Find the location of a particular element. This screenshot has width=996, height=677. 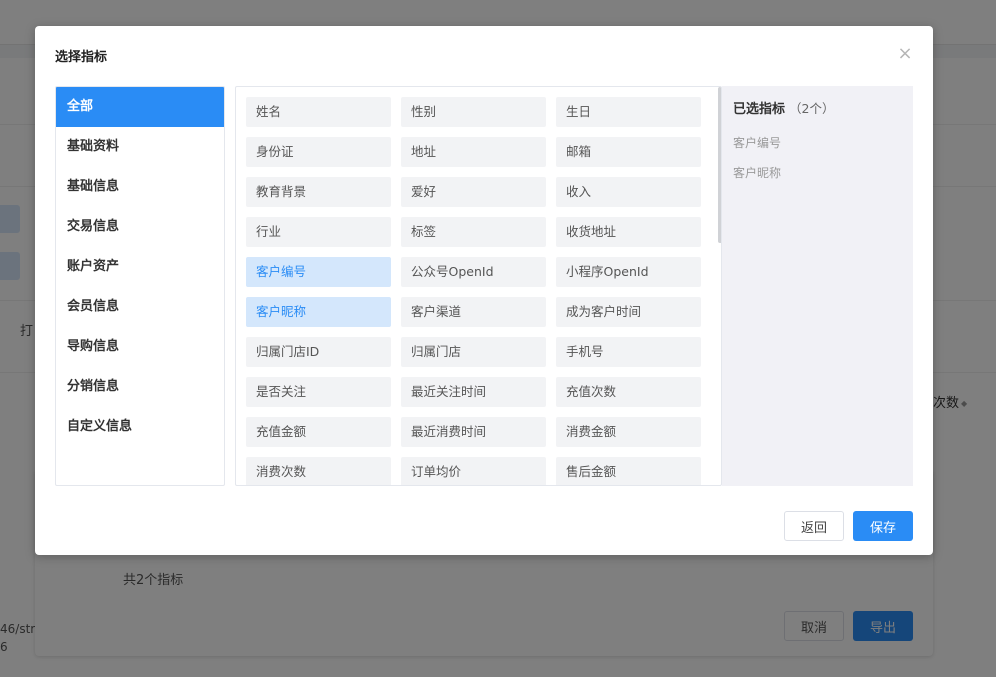

metric-option: 公众号OpenId is located at coordinates (473, 272).